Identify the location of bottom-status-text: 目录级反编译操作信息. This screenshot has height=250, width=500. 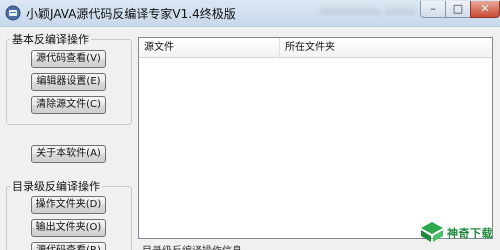
(192, 246).